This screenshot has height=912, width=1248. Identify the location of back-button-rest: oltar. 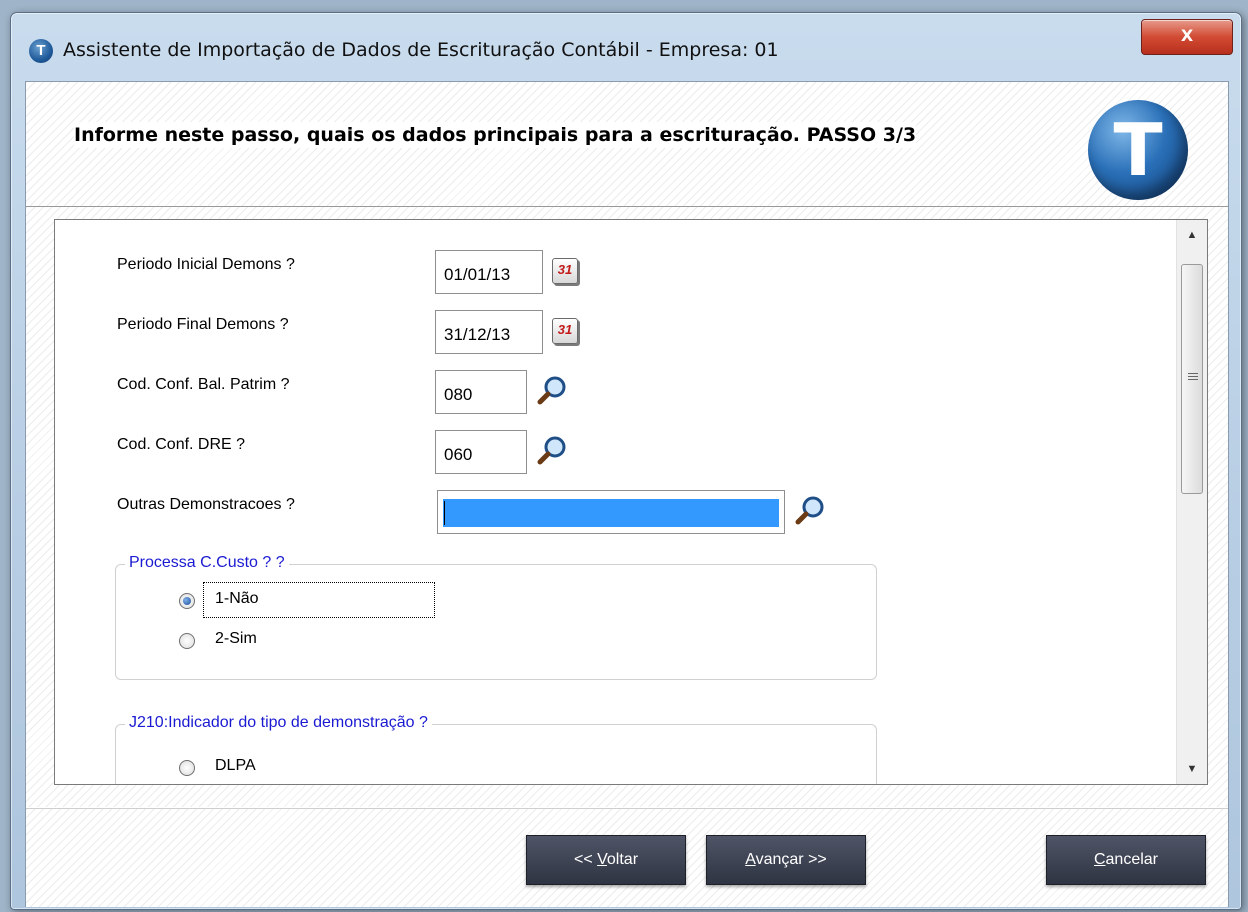
(622, 859).